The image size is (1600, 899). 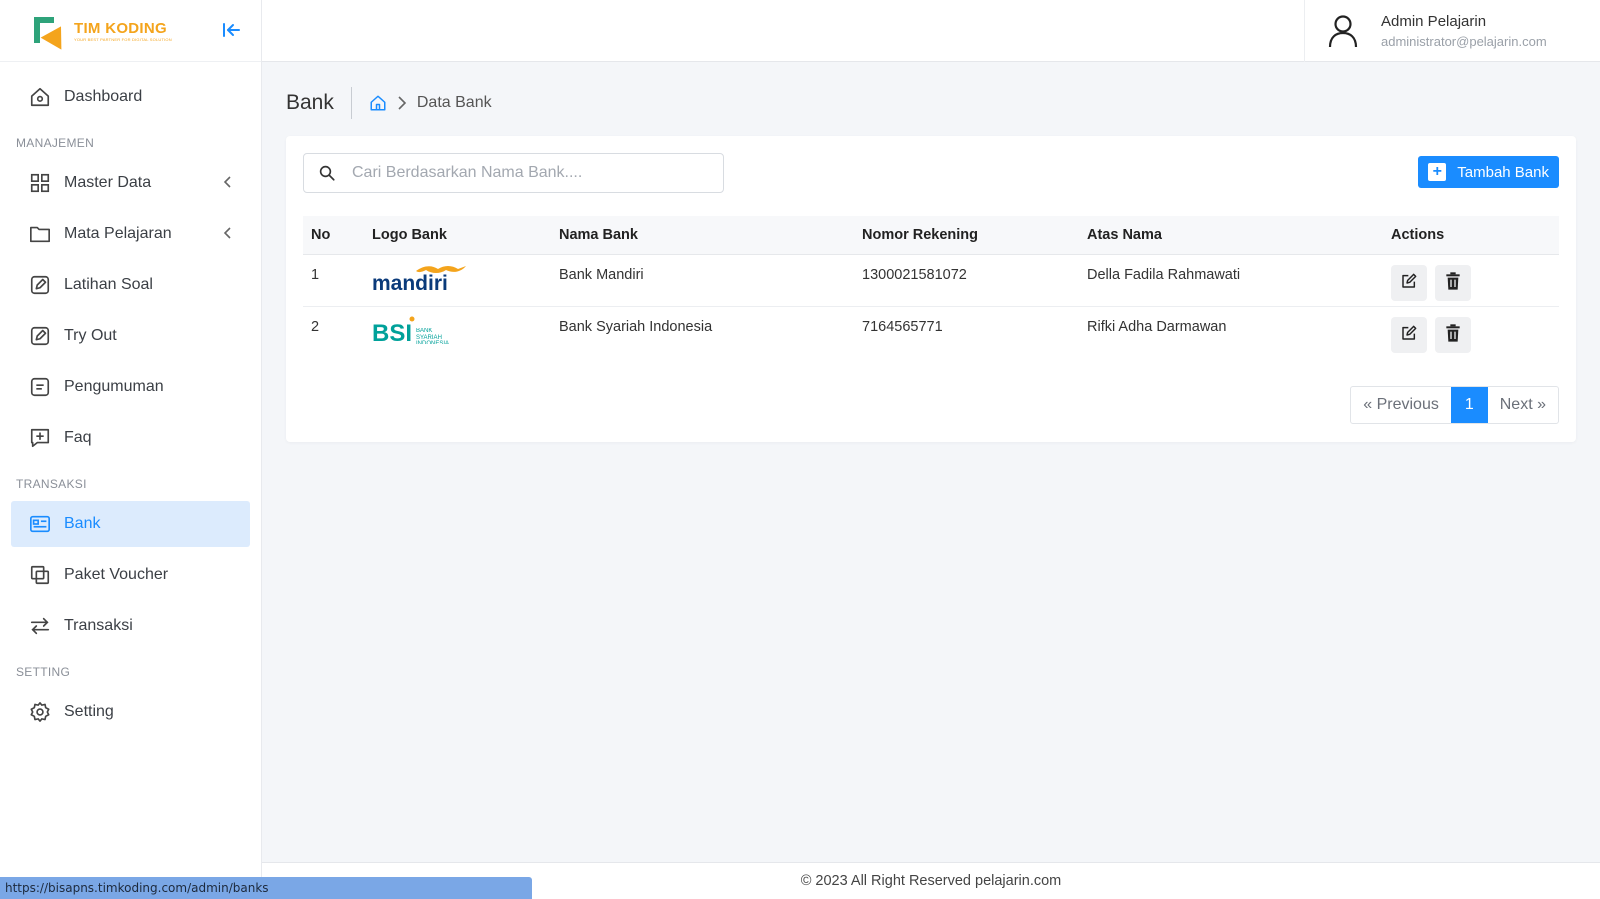 I want to click on search-box, so click(x=513, y=173).